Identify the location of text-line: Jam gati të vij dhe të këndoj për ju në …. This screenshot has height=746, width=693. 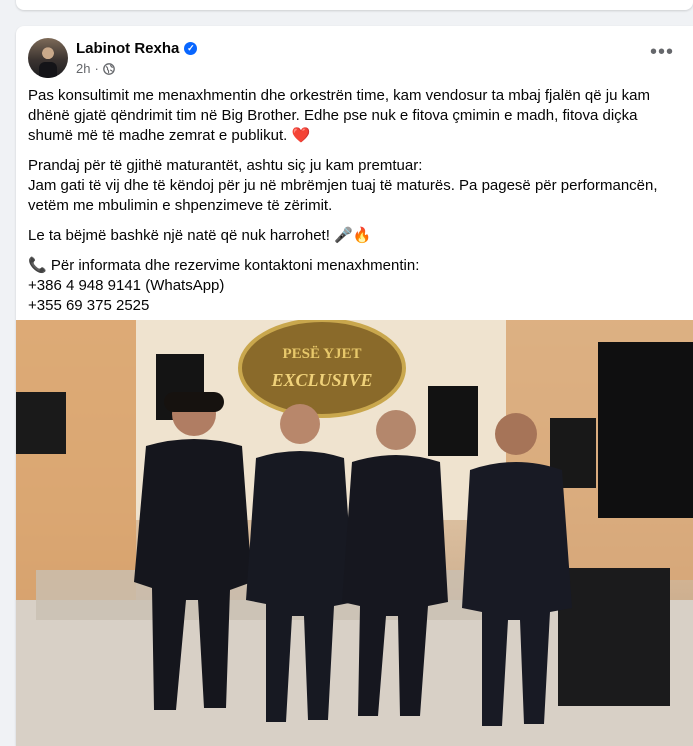
(343, 185).